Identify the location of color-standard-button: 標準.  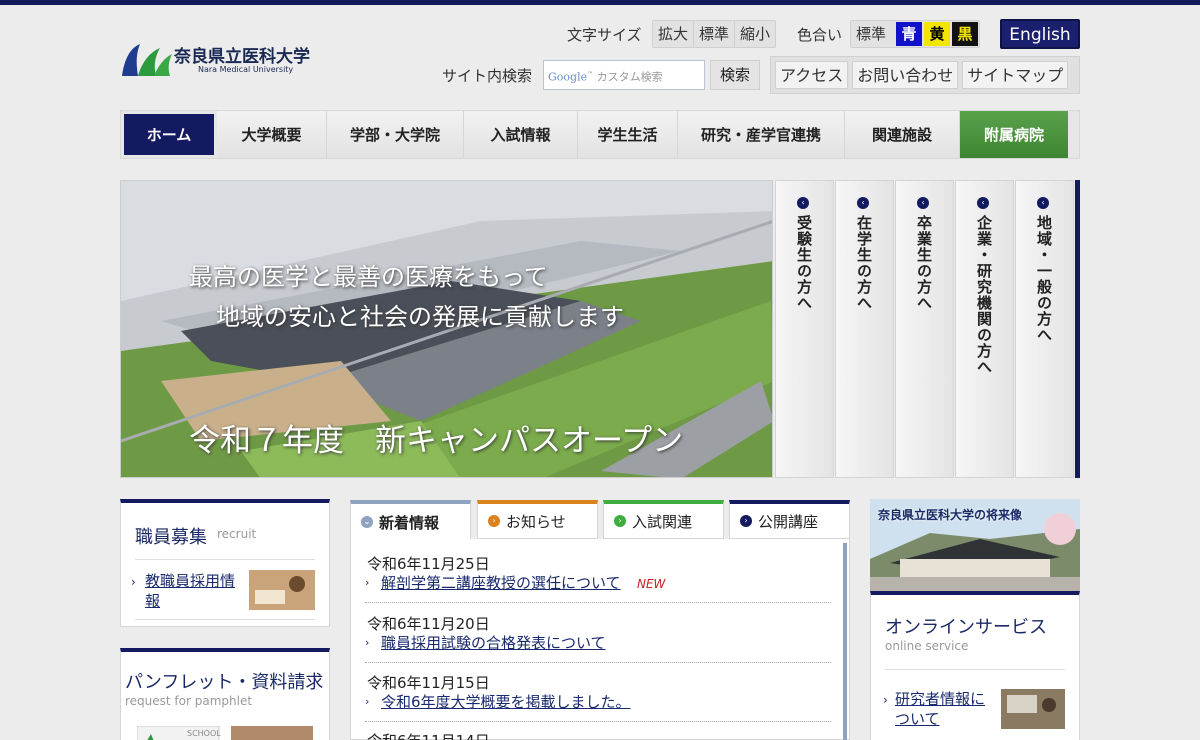
(871, 34).